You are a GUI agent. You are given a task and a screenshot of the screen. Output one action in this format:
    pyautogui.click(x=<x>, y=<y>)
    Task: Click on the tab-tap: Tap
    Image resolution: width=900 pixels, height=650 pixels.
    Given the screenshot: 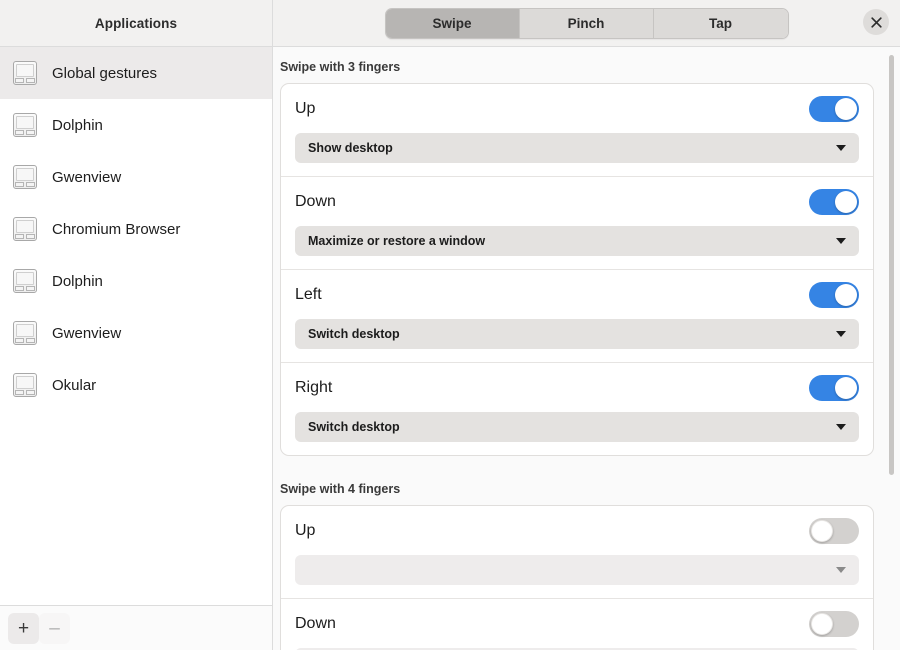 What is the action you would take?
    pyautogui.click(x=720, y=23)
    